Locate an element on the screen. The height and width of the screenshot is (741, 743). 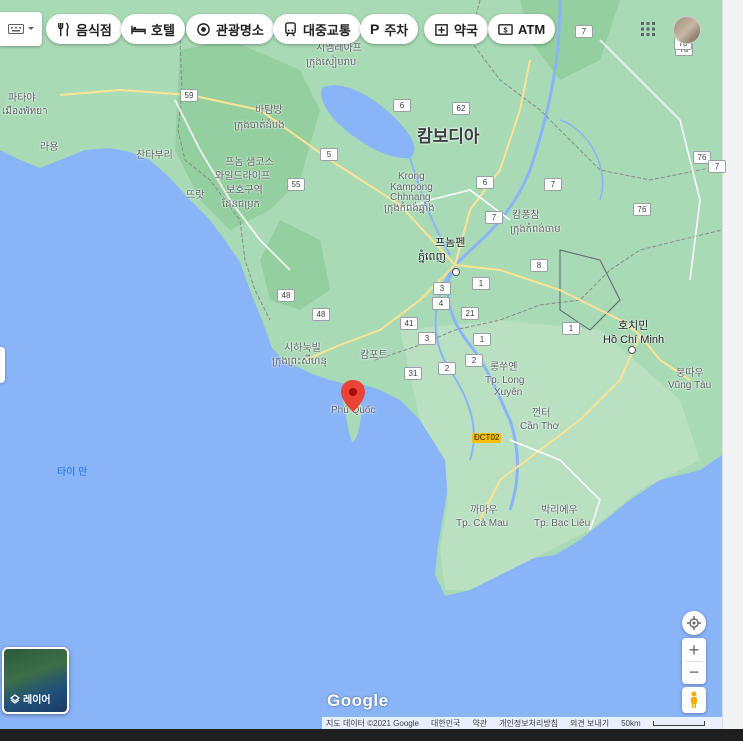
pegman-icon is located at coordinates (694, 699).